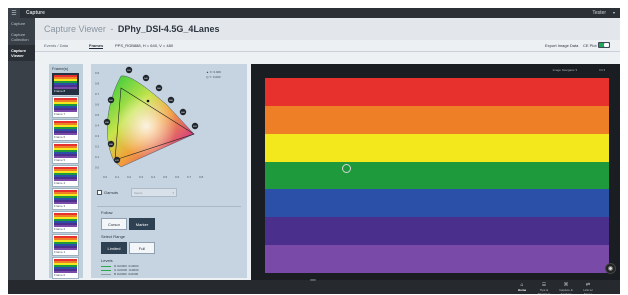  What do you see at coordinates (148, 101) in the screenshot?
I see `white-point-marker` at bounding box center [148, 101].